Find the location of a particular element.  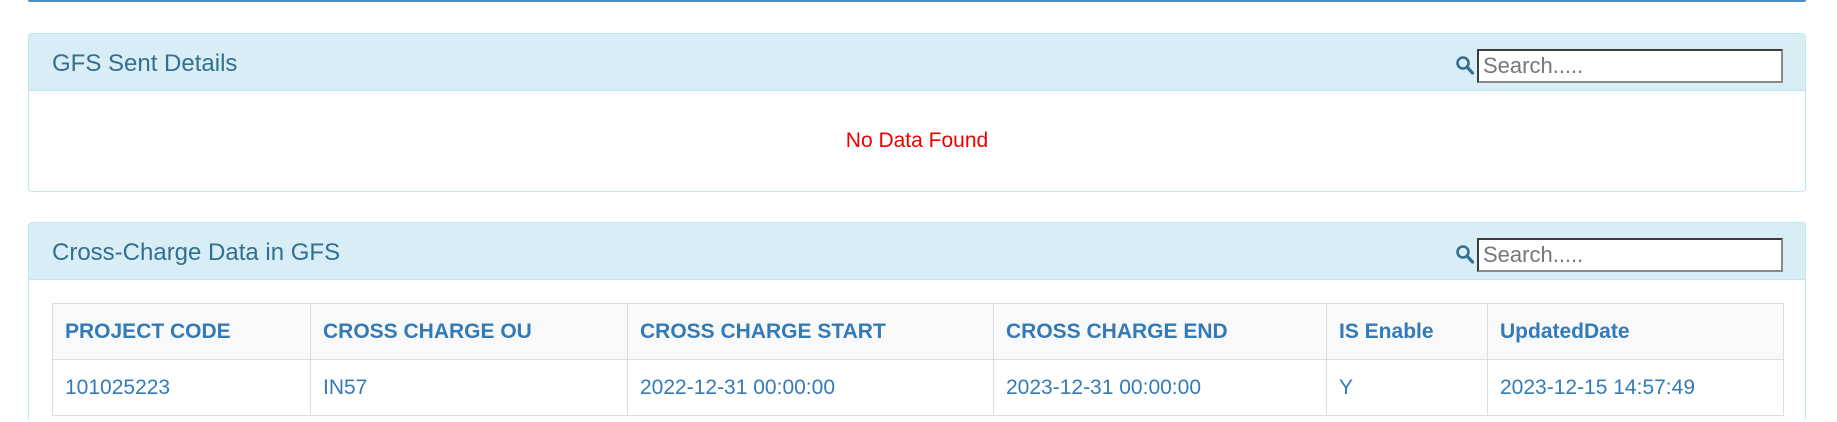

cell-cross-charge-ou: IN57 is located at coordinates (469, 387).